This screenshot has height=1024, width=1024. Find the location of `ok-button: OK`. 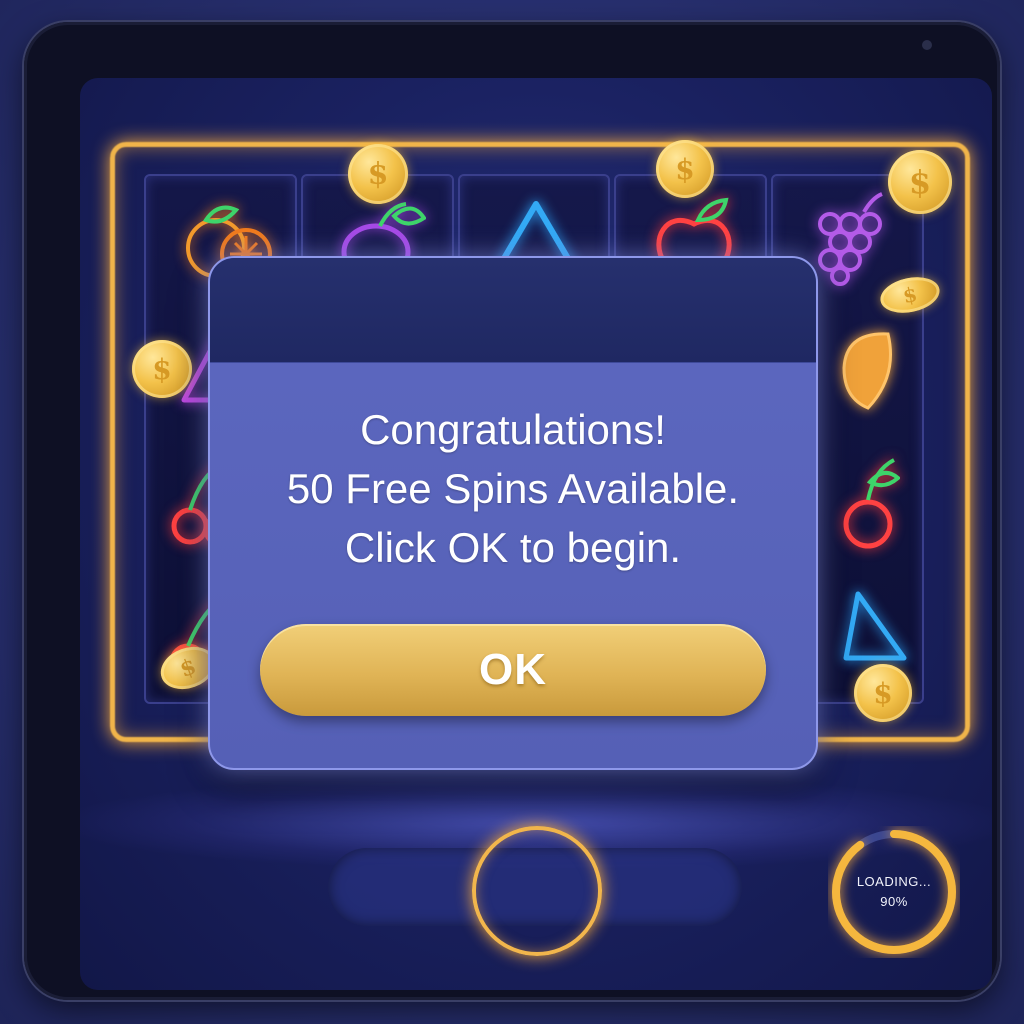

ok-button: OK is located at coordinates (513, 670).